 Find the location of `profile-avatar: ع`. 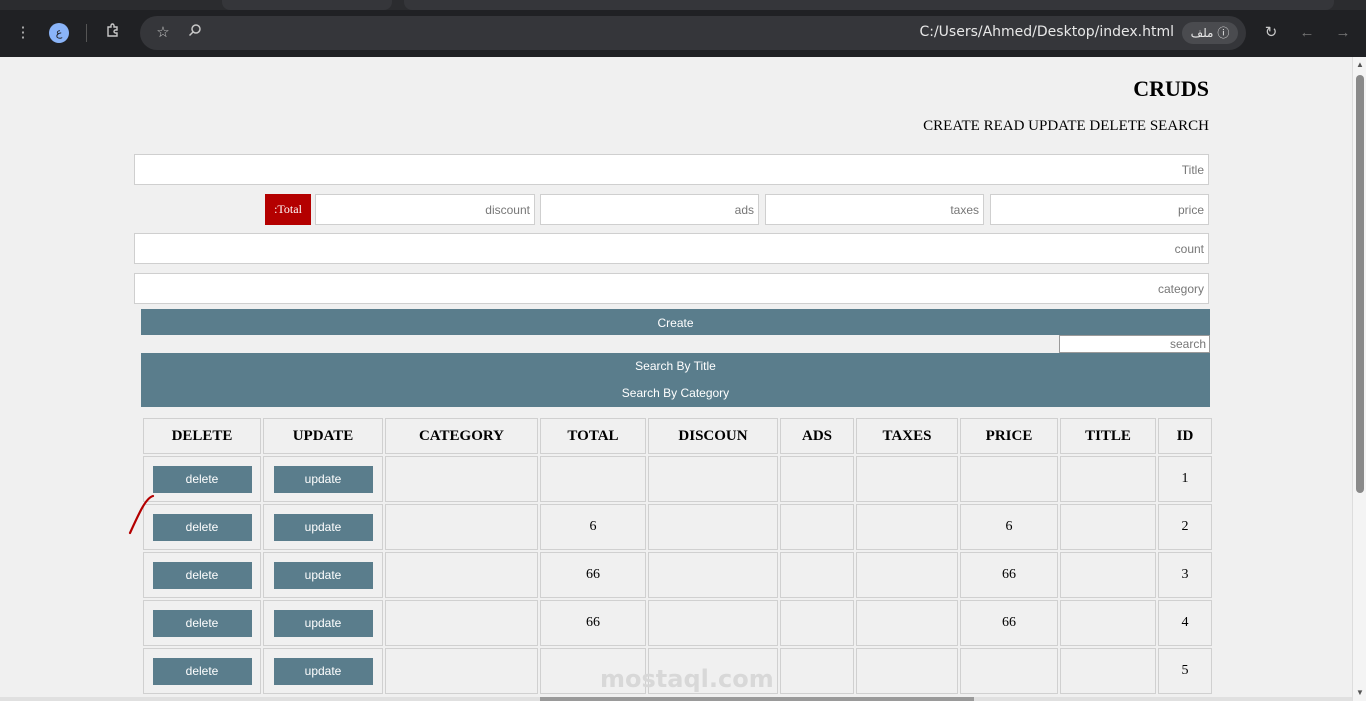

profile-avatar: ع is located at coordinates (59, 33).